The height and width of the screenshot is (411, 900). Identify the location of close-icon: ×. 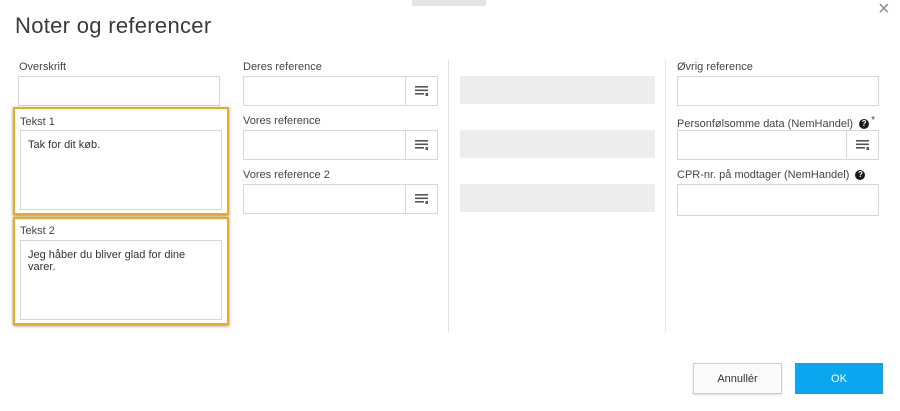
(884, 10).